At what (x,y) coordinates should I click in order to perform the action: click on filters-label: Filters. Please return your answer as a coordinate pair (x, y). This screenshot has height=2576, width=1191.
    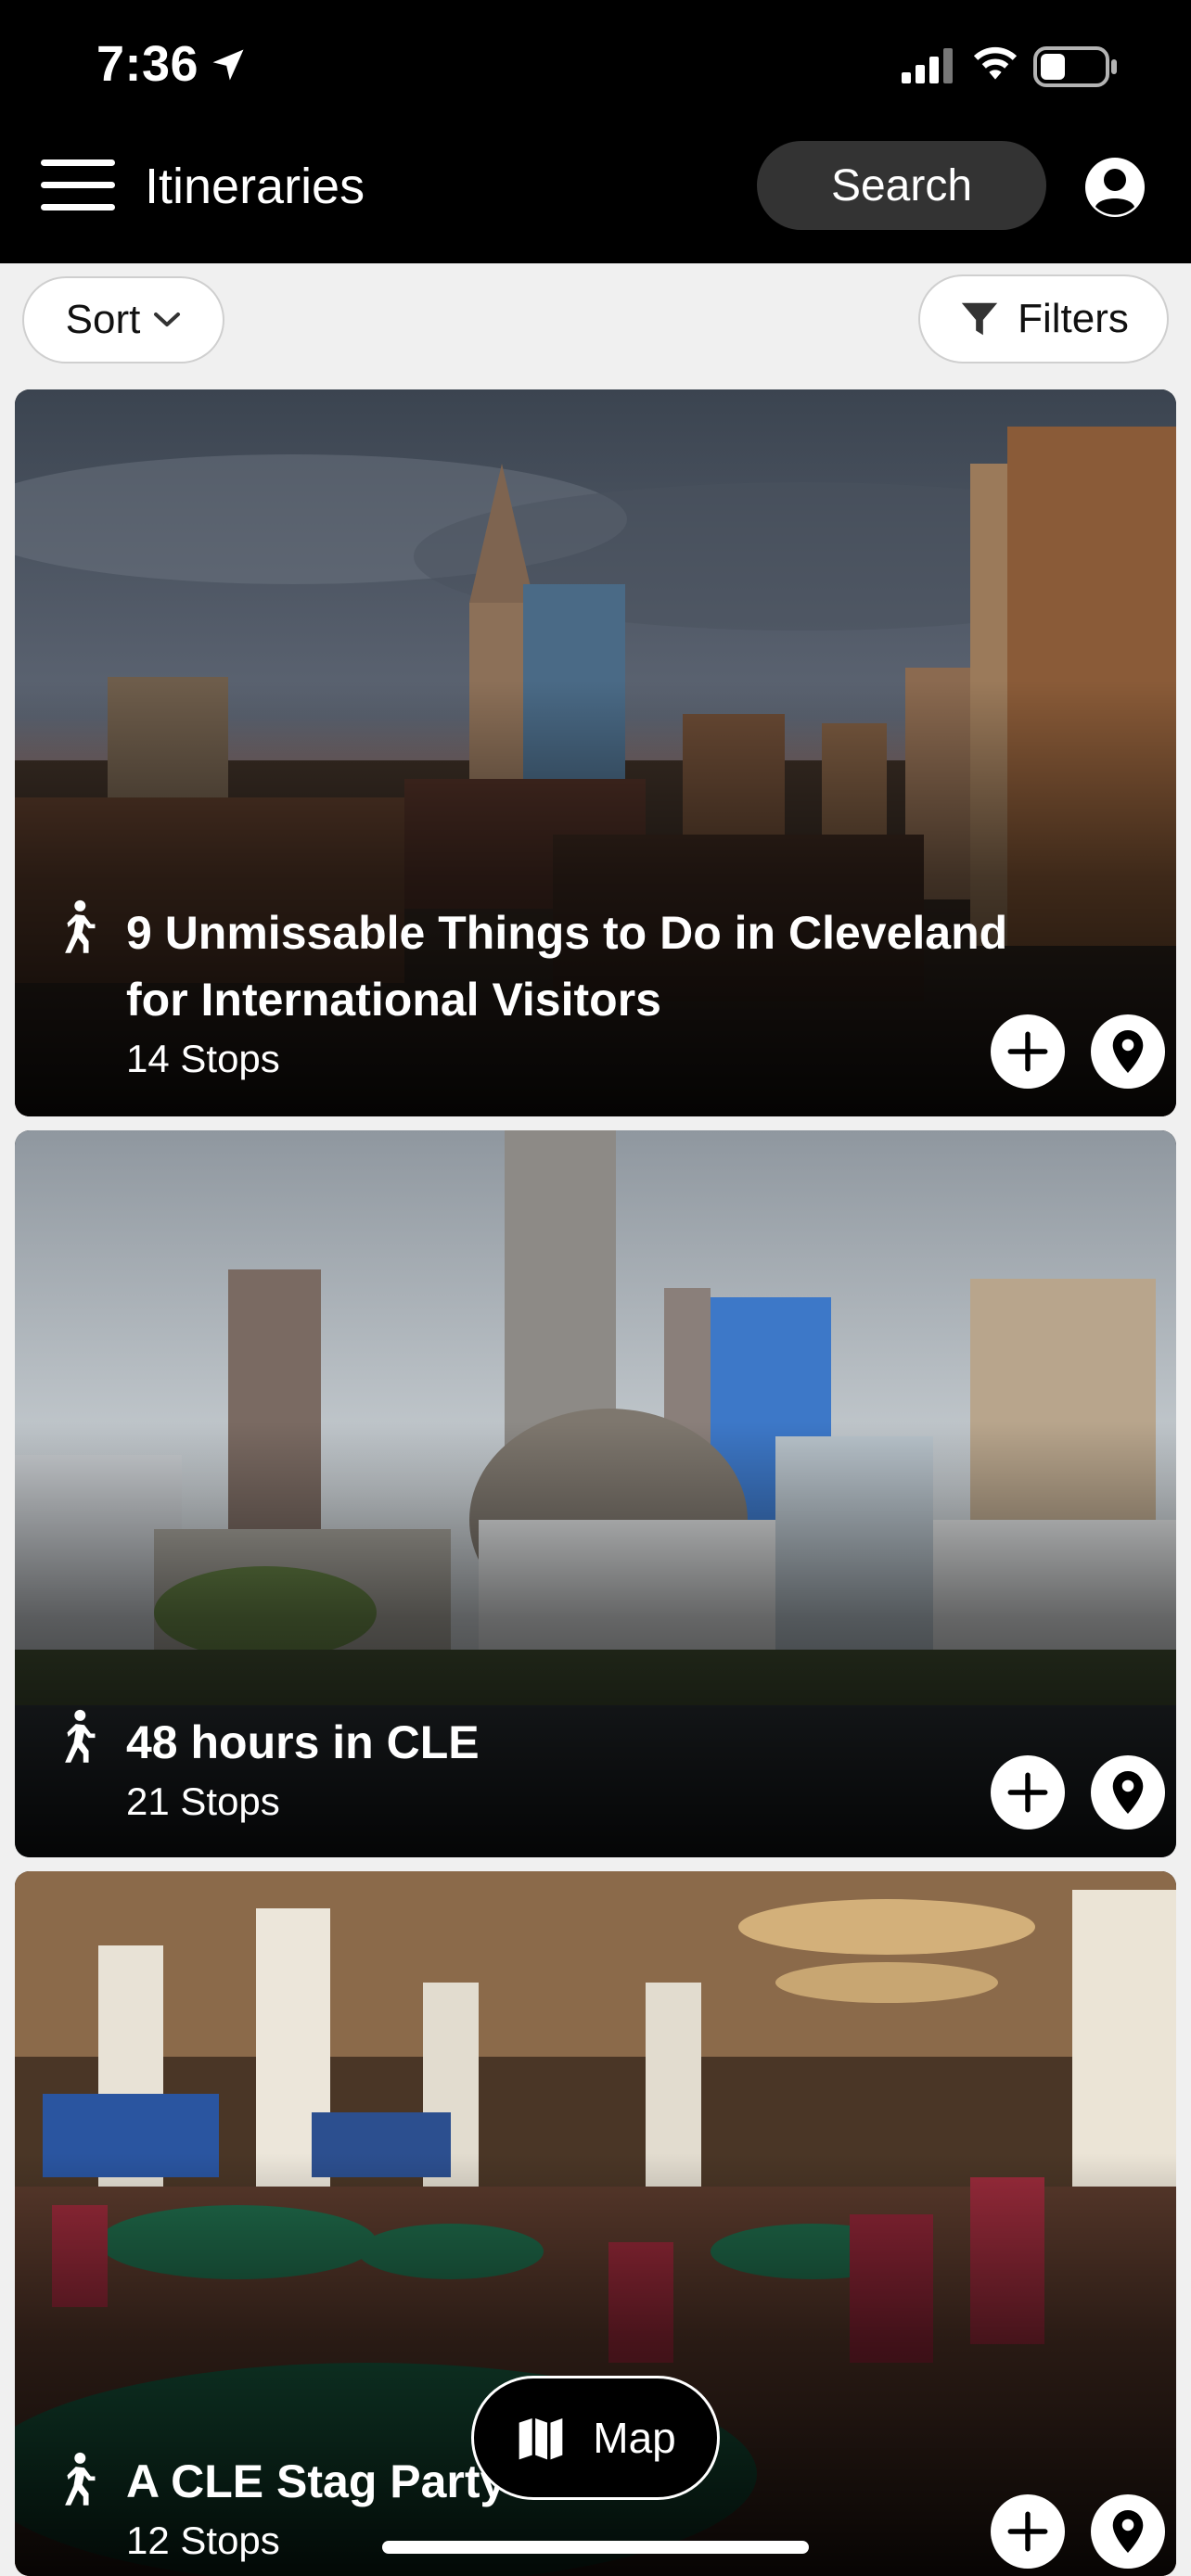
    Looking at the image, I should click on (1073, 318).